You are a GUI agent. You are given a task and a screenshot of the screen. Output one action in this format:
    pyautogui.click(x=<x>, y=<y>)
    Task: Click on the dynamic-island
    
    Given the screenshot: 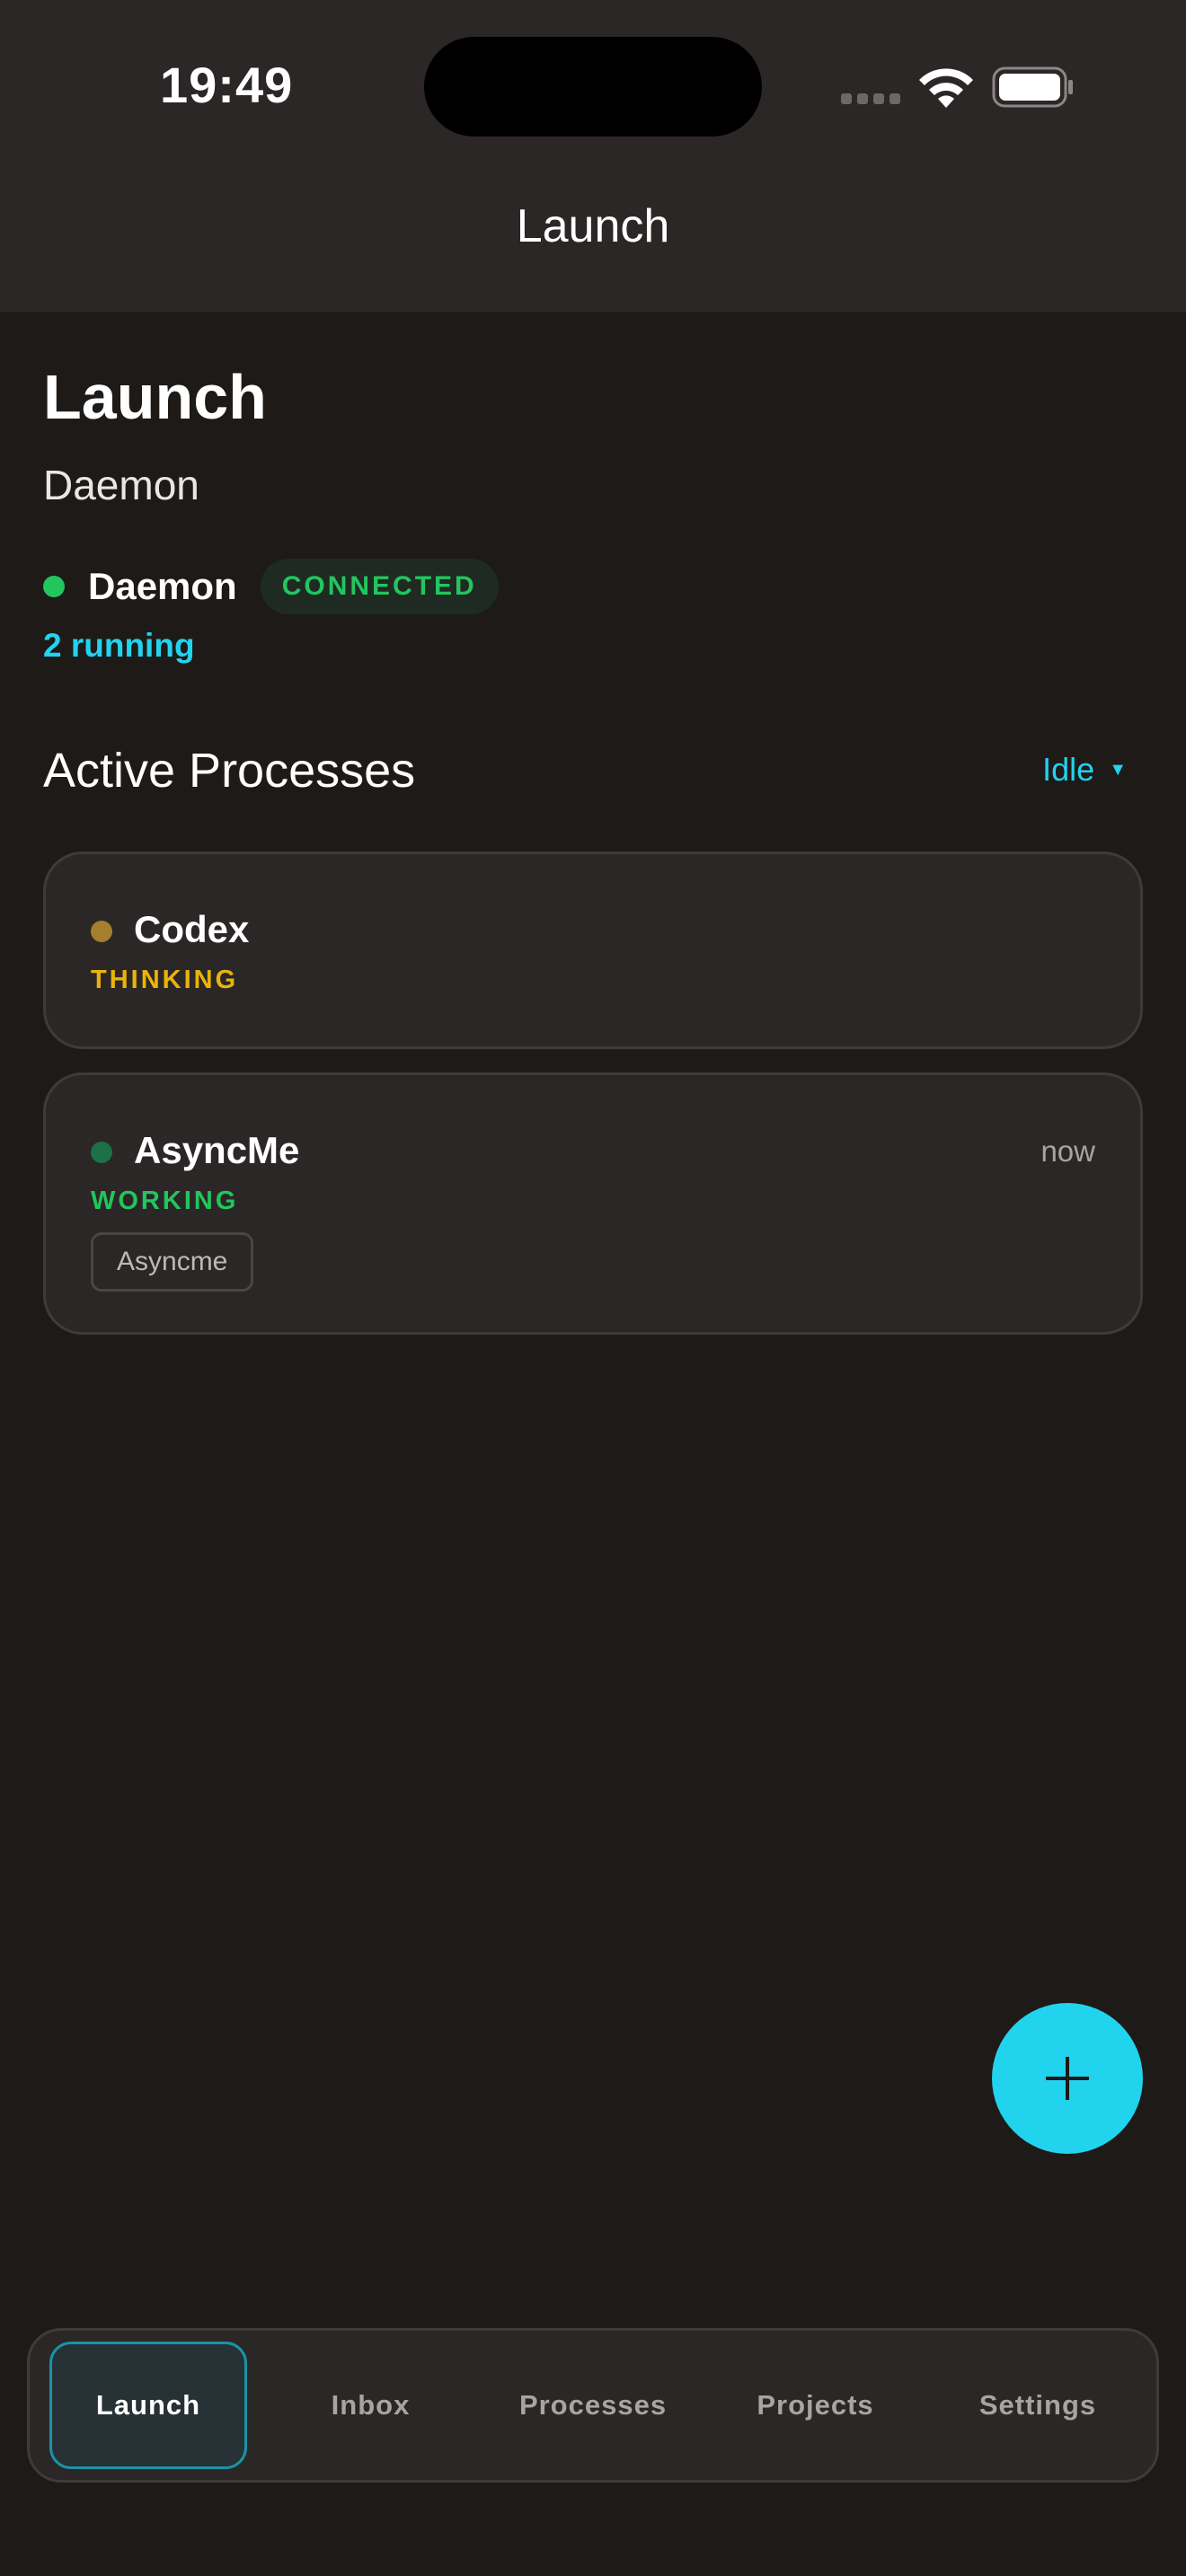 What is the action you would take?
    pyautogui.click(x=593, y=87)
    